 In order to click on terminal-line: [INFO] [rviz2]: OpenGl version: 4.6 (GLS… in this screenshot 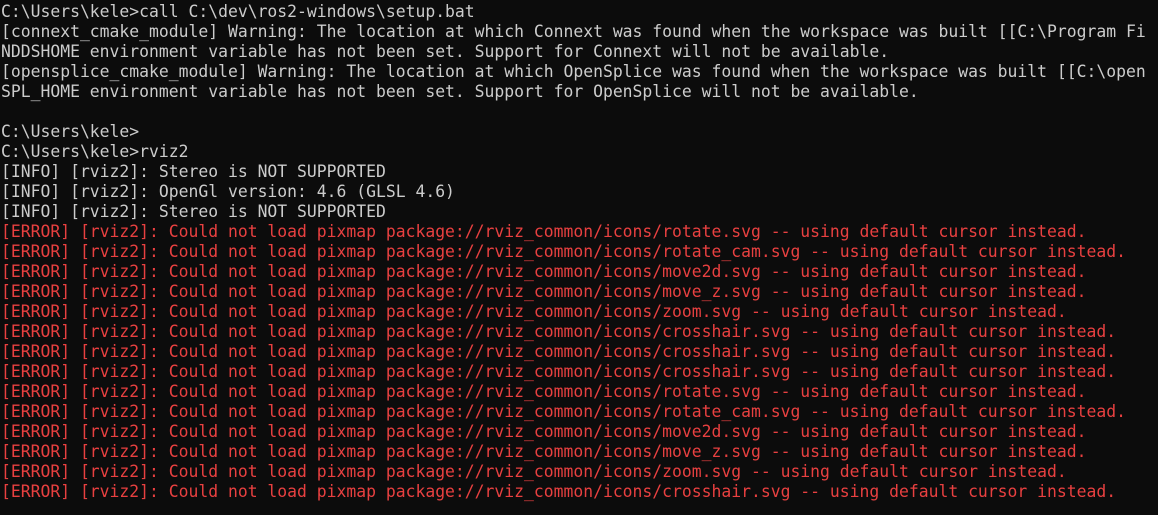, I will do `click(228, 191)`.